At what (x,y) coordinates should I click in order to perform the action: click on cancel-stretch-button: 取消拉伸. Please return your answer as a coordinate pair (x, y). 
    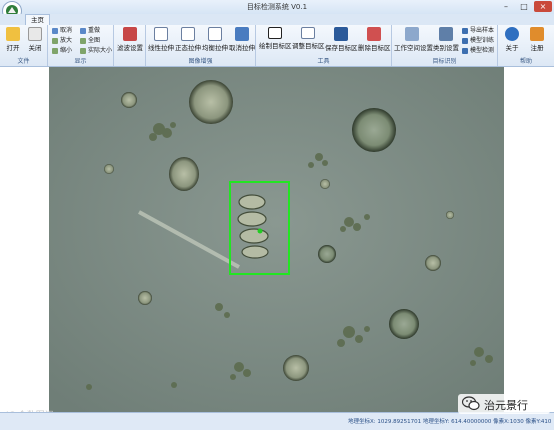
    Looking at the image, I should click on (242, 41).